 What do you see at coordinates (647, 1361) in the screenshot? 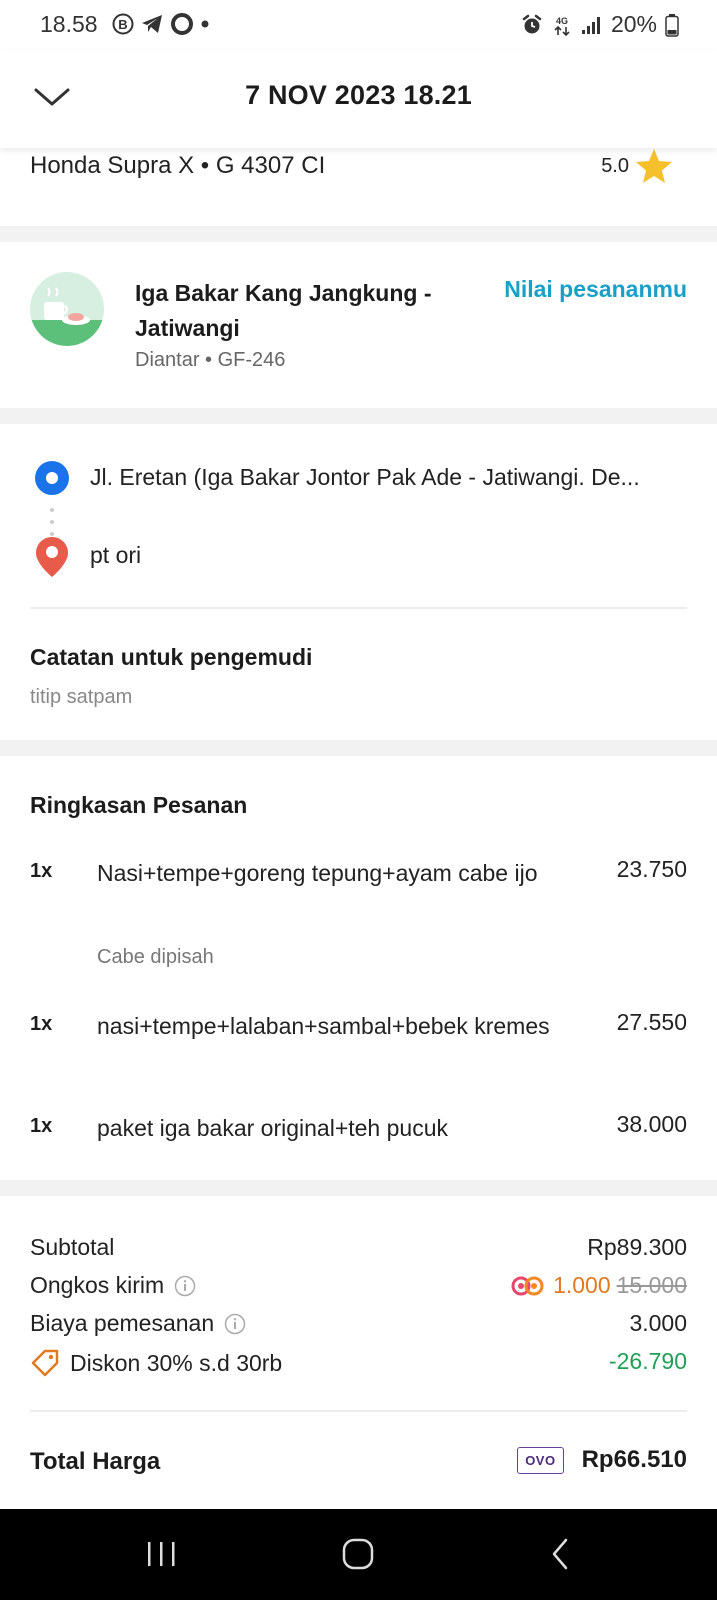
I see `discount-value: -26.790` at bounding box center [647, 1361].